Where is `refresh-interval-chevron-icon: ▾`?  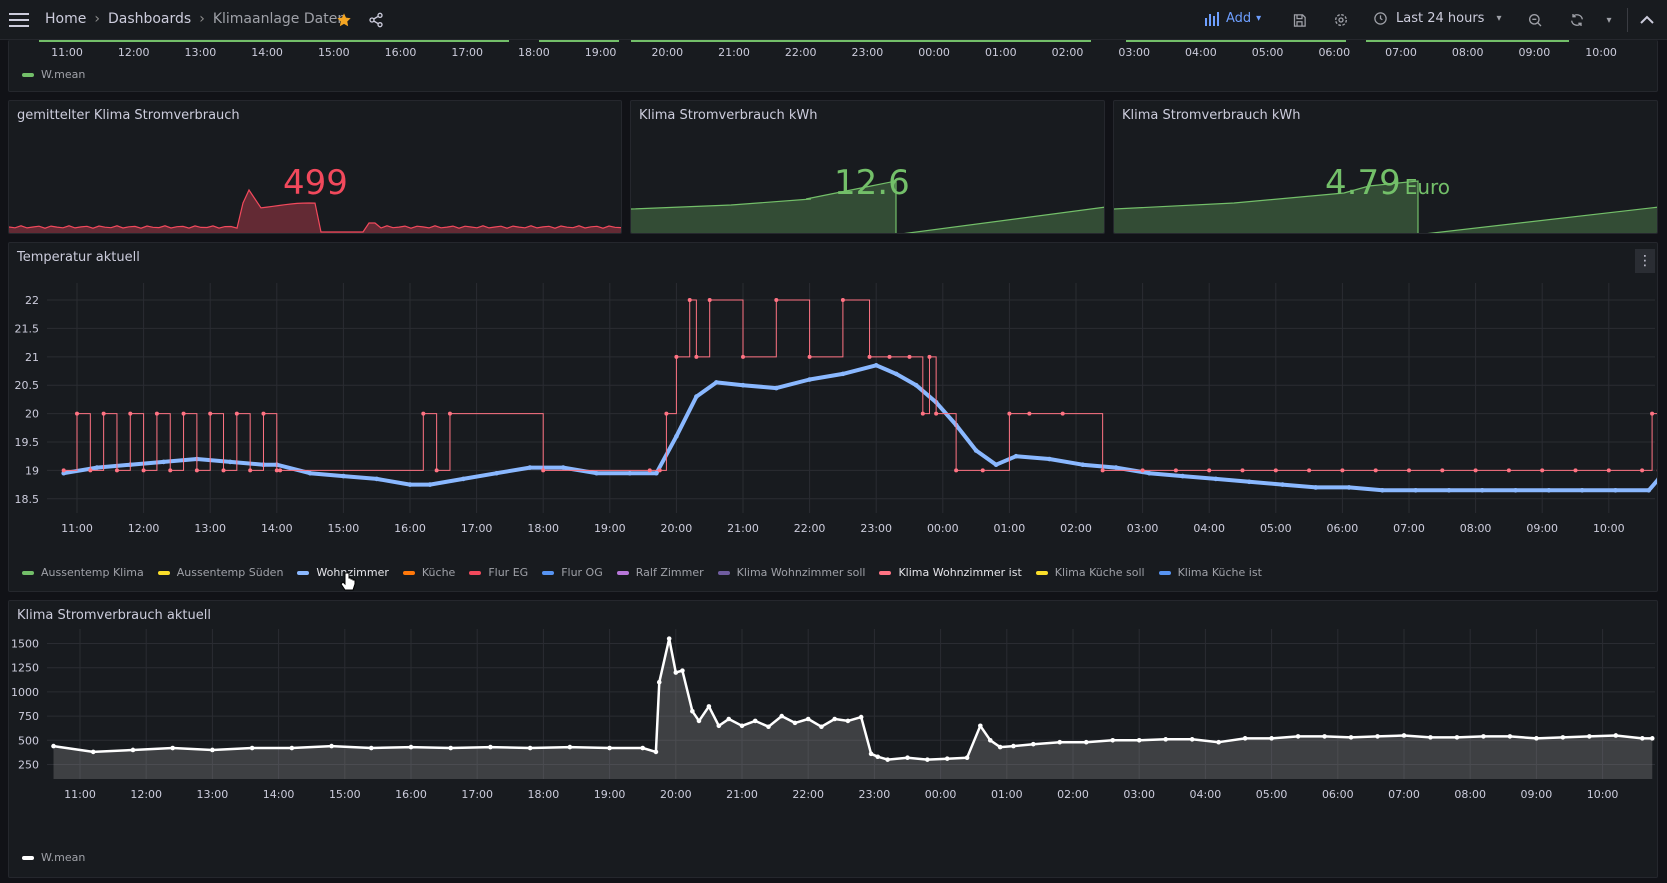
refresh-interval-chevron-icon: ▾ is located at coordinates (1609, 20).